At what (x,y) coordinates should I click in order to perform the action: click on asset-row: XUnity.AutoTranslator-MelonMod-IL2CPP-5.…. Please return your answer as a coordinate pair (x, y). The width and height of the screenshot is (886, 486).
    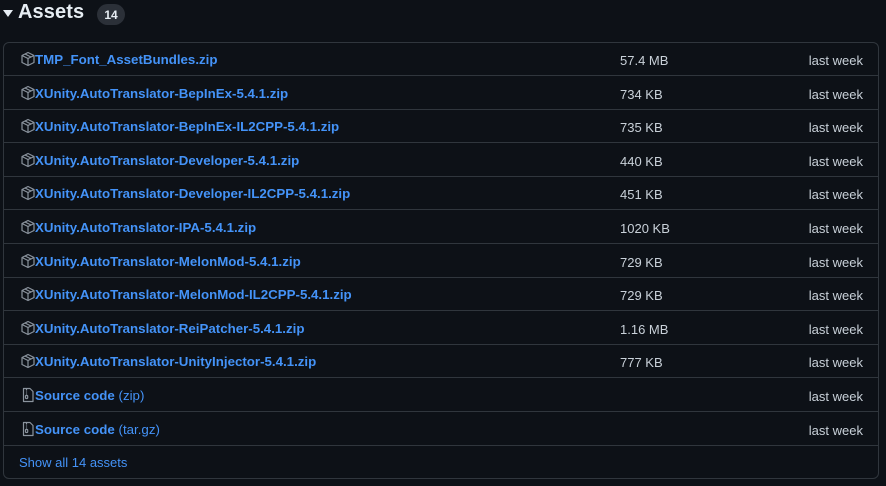
    Looking at the image, I should click on (441, 295).